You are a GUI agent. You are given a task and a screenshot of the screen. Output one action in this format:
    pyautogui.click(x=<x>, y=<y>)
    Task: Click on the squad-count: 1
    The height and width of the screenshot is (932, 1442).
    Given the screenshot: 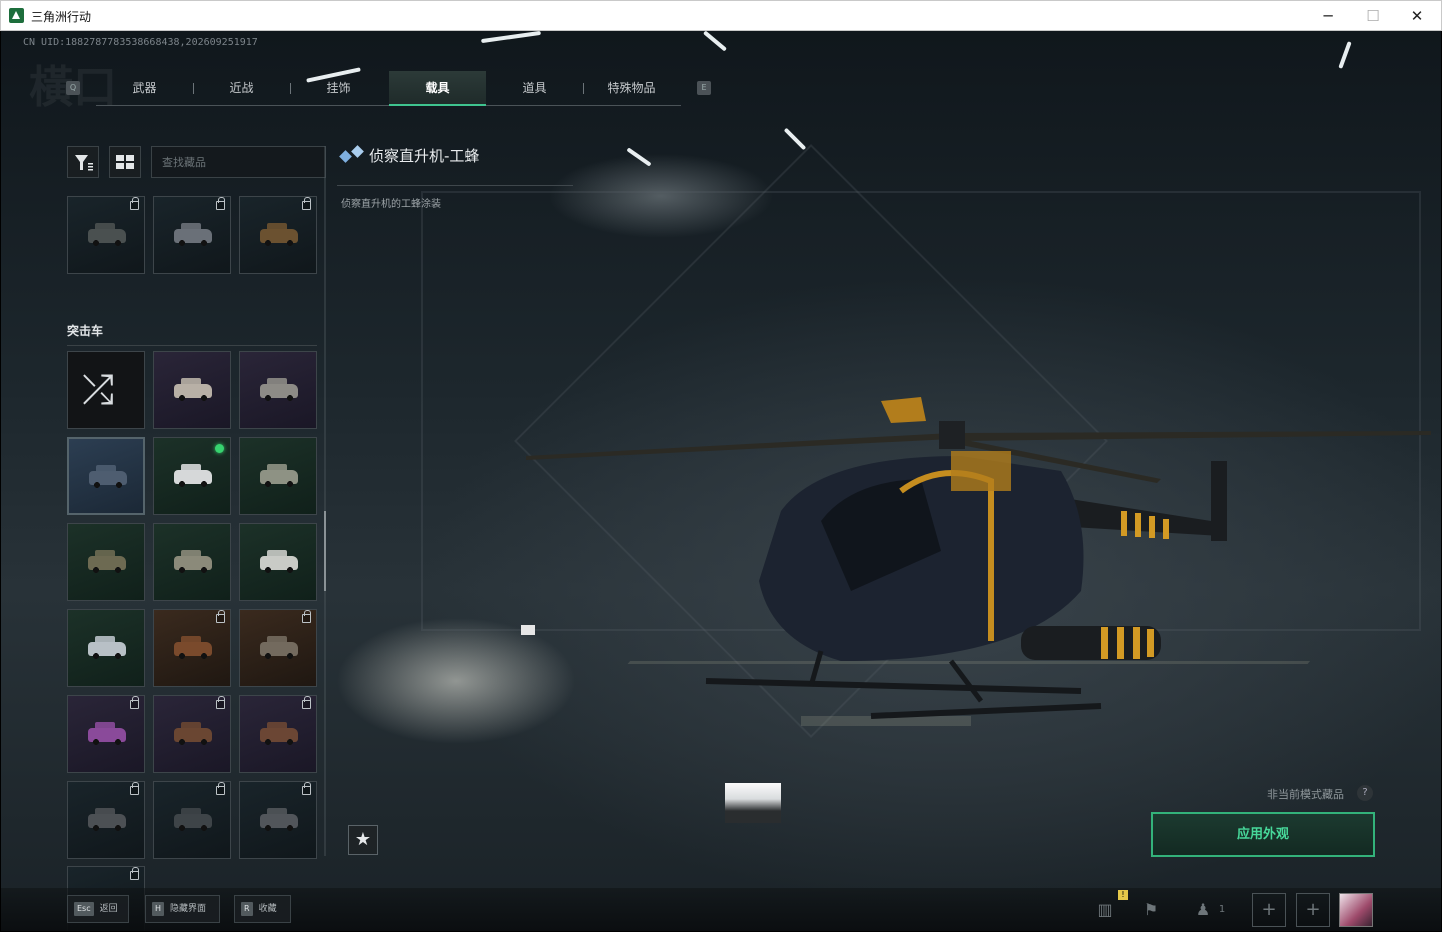 What is the action you would take?
    pyautogui.click(x=1222, y=909)
    